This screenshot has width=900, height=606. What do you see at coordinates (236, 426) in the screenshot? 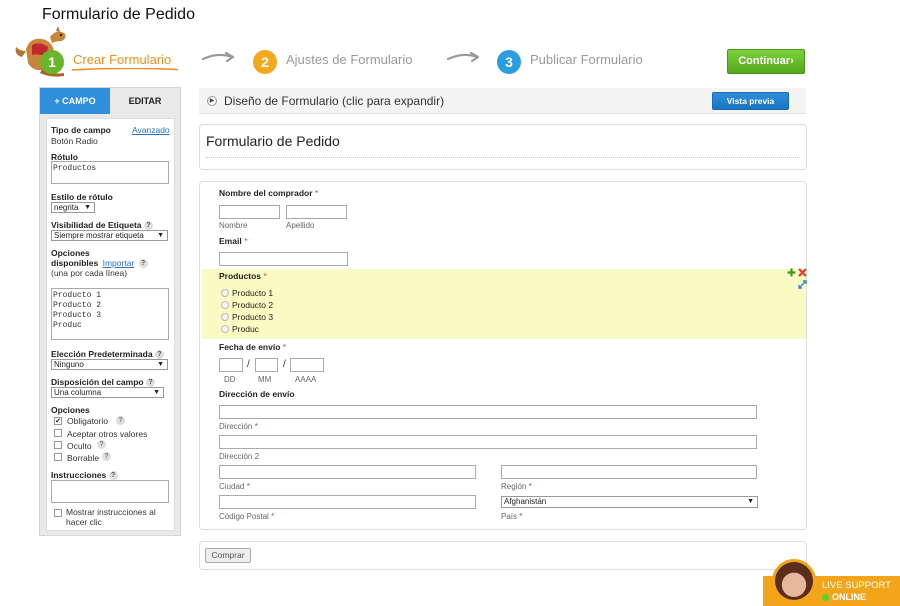
I see `address-sub-text: Dirección` at bounding box center [236, 426].